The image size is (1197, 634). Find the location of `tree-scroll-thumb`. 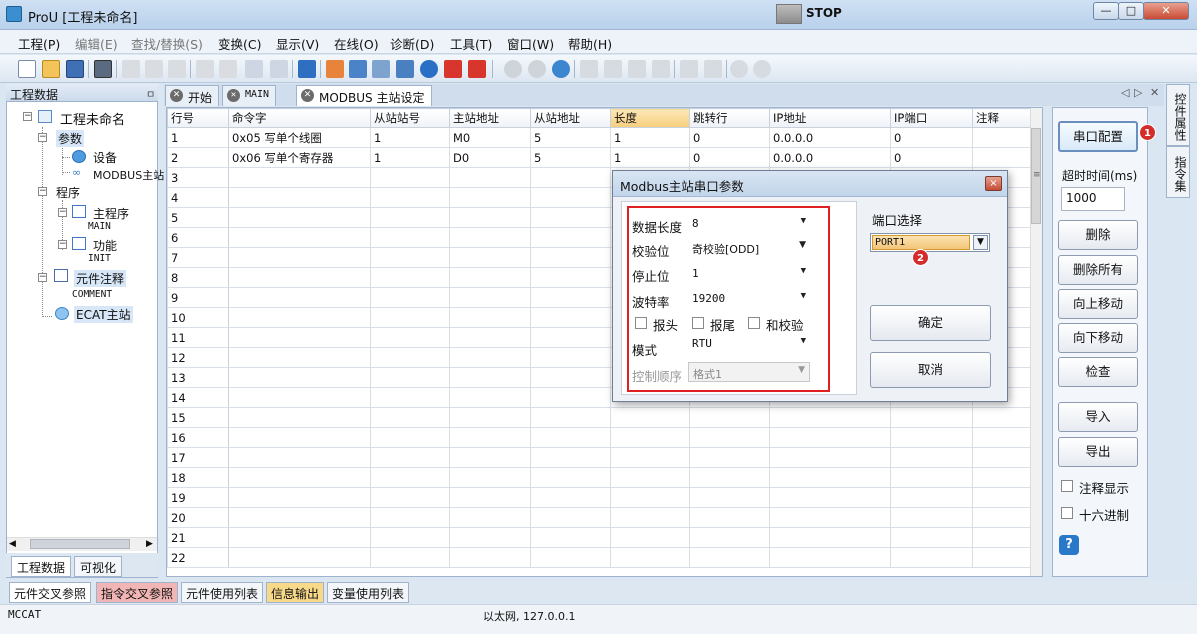

tree-scroll-thumb is located at coordinates (80, 544).